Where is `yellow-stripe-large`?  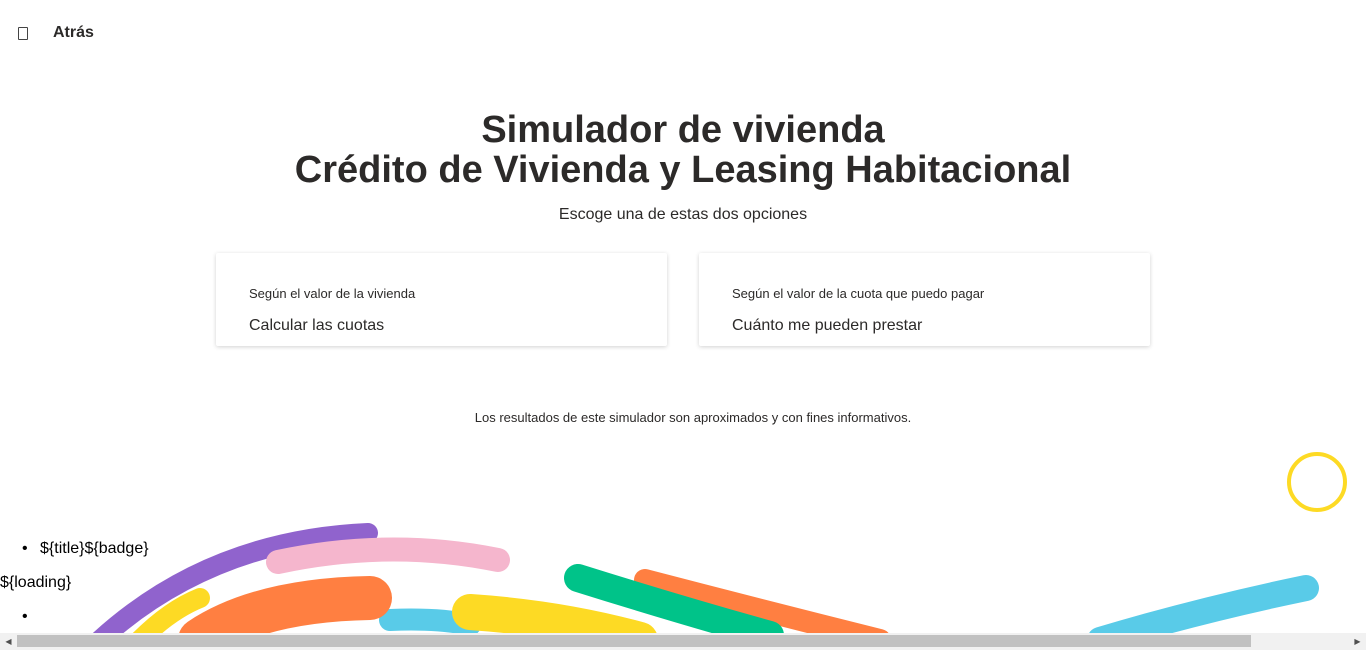 yellow-stripe-large is located at coordinates (554, 614).